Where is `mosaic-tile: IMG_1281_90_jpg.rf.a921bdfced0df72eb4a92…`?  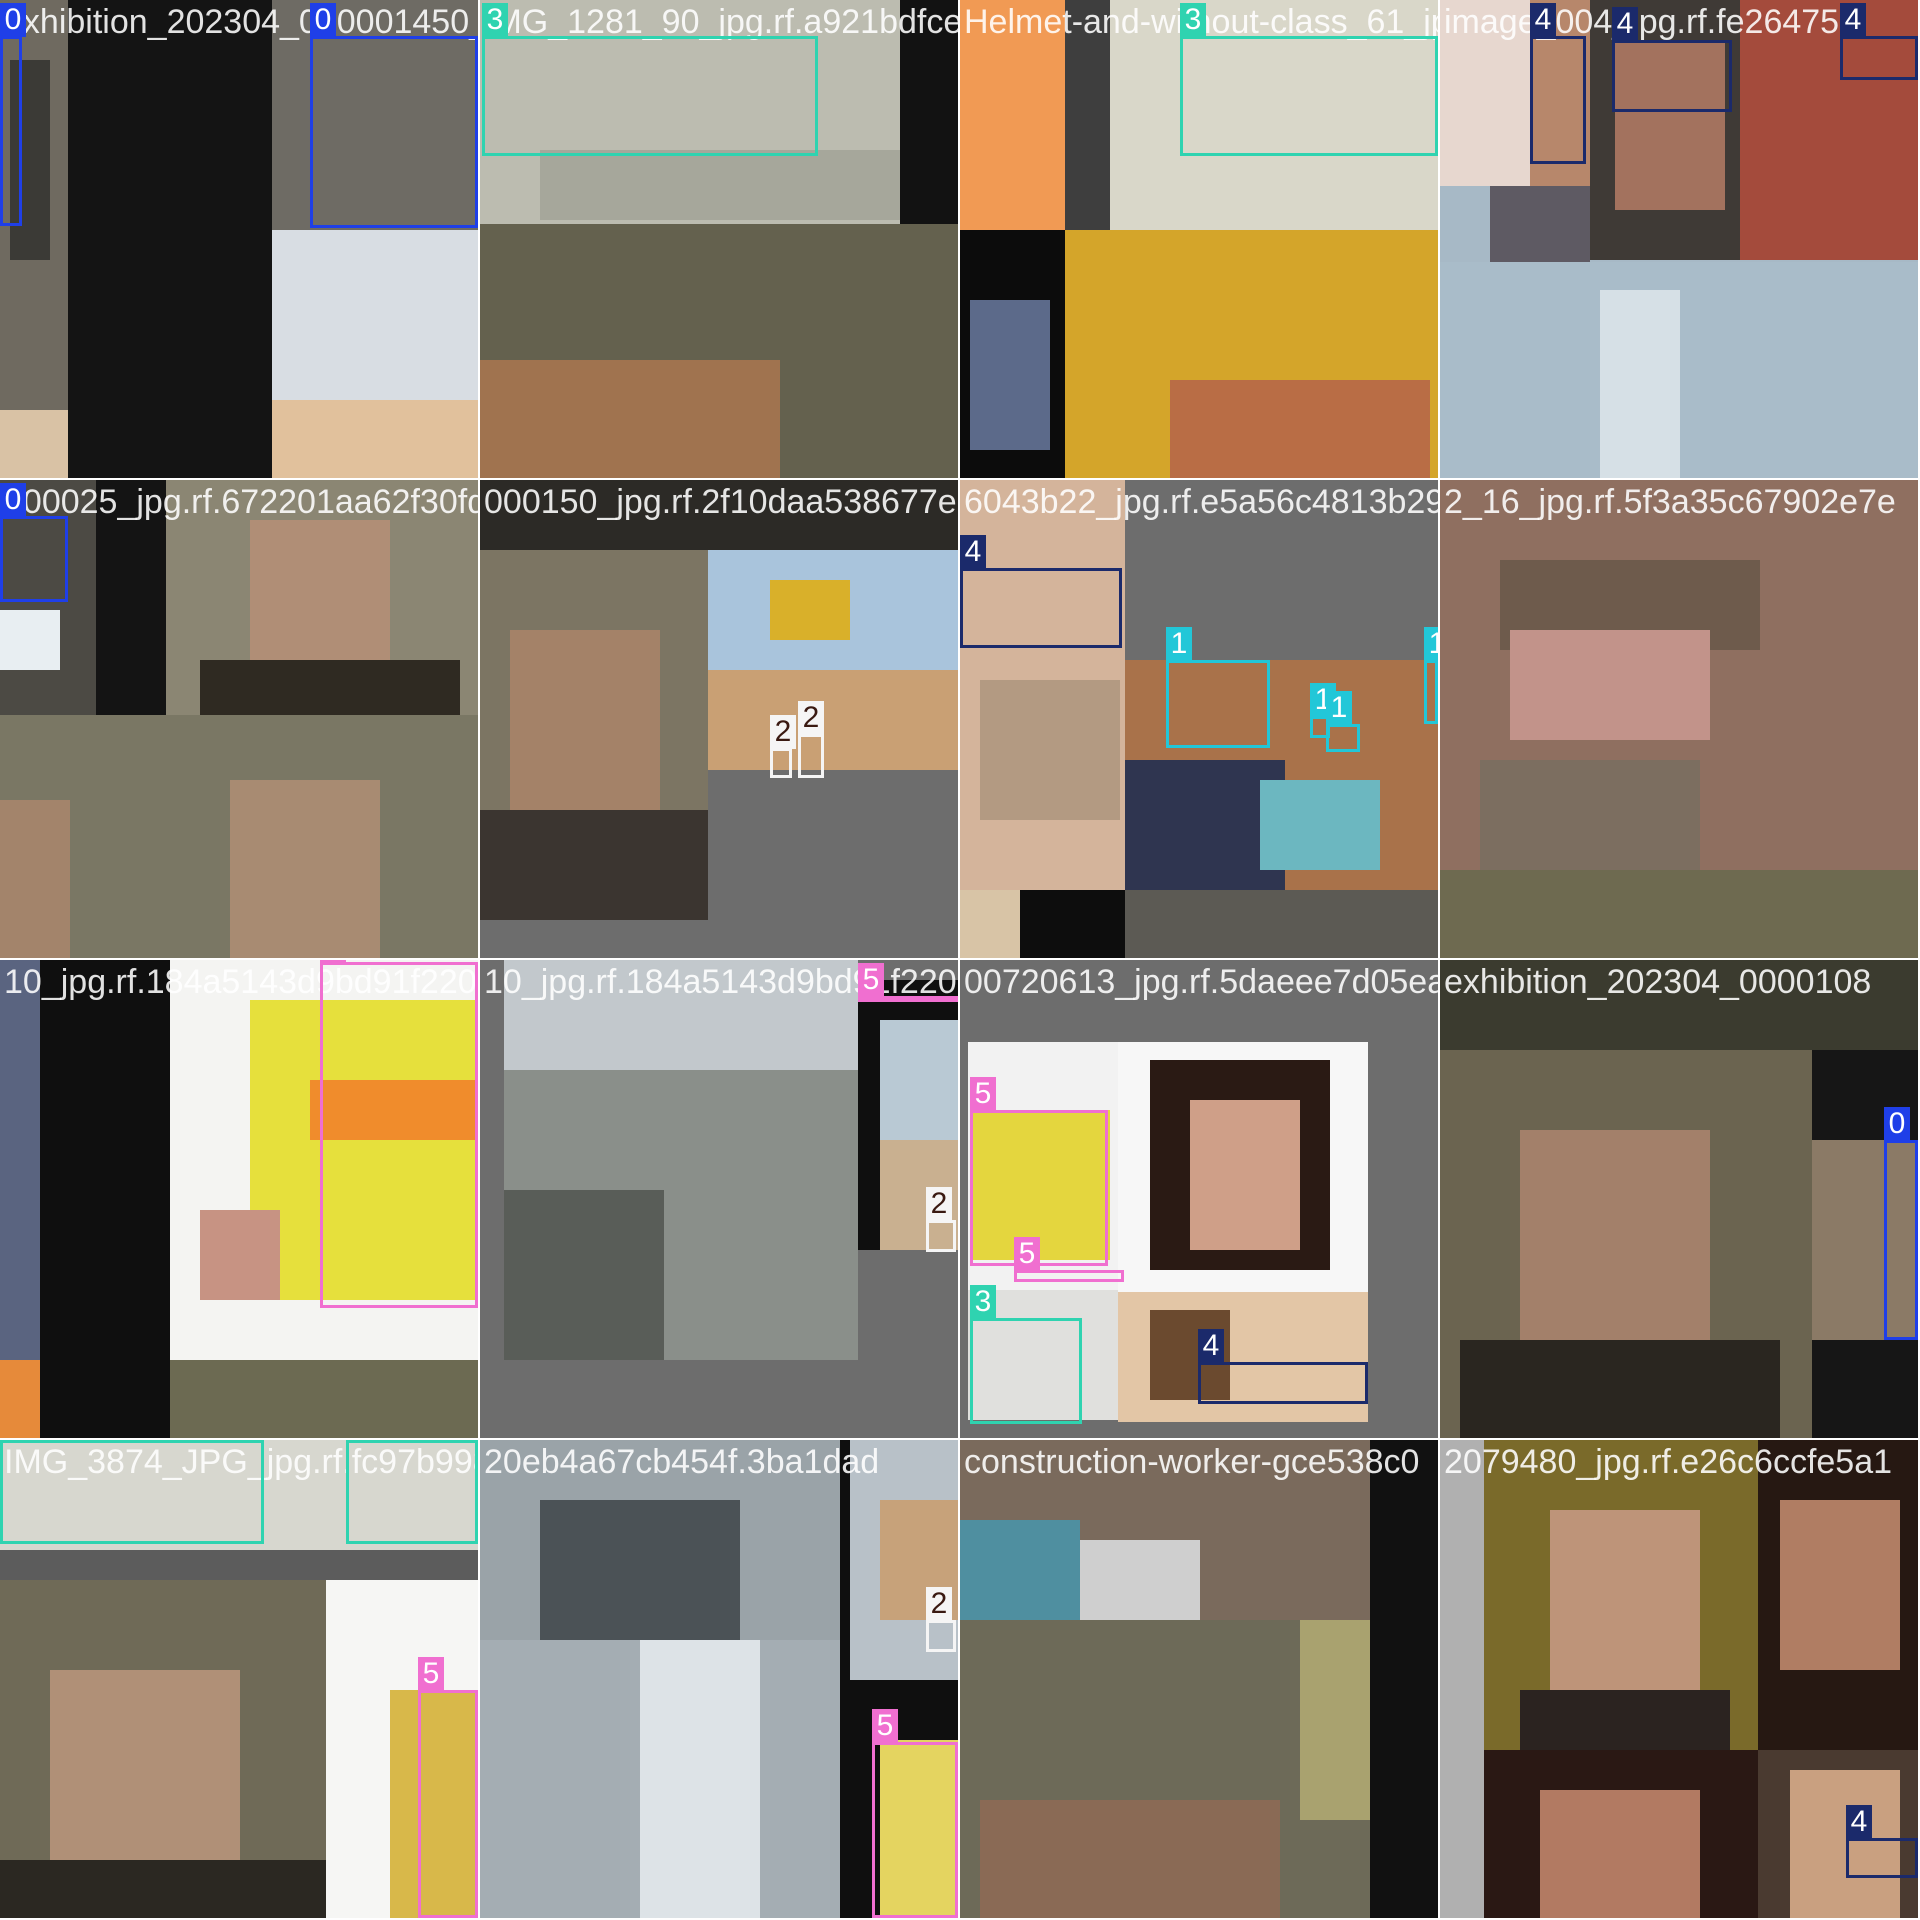 mosaic-tile: IMG_1281_90_jpg.rf.a921bdfced0df72eb4a92… is located at coordinates (719, 239).